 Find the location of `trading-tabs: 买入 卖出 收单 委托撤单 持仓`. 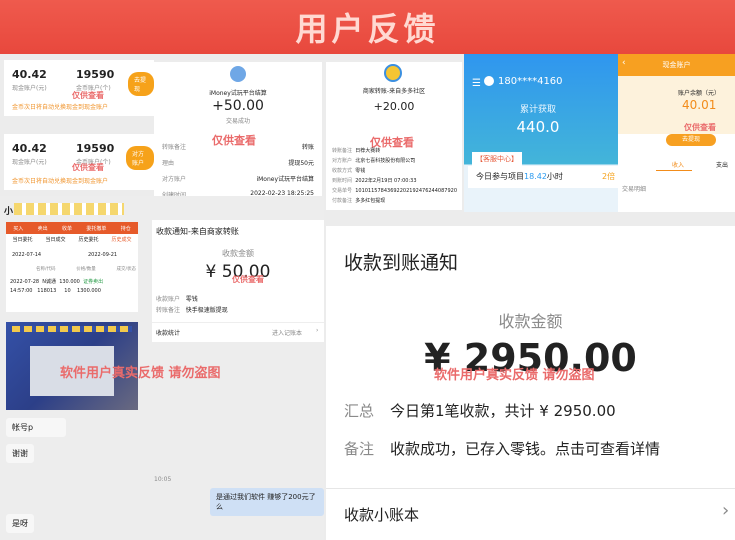

trading-tabs: 买入 卖出 收单 委托撤单 持仓 is located at coordinates (72, 228).